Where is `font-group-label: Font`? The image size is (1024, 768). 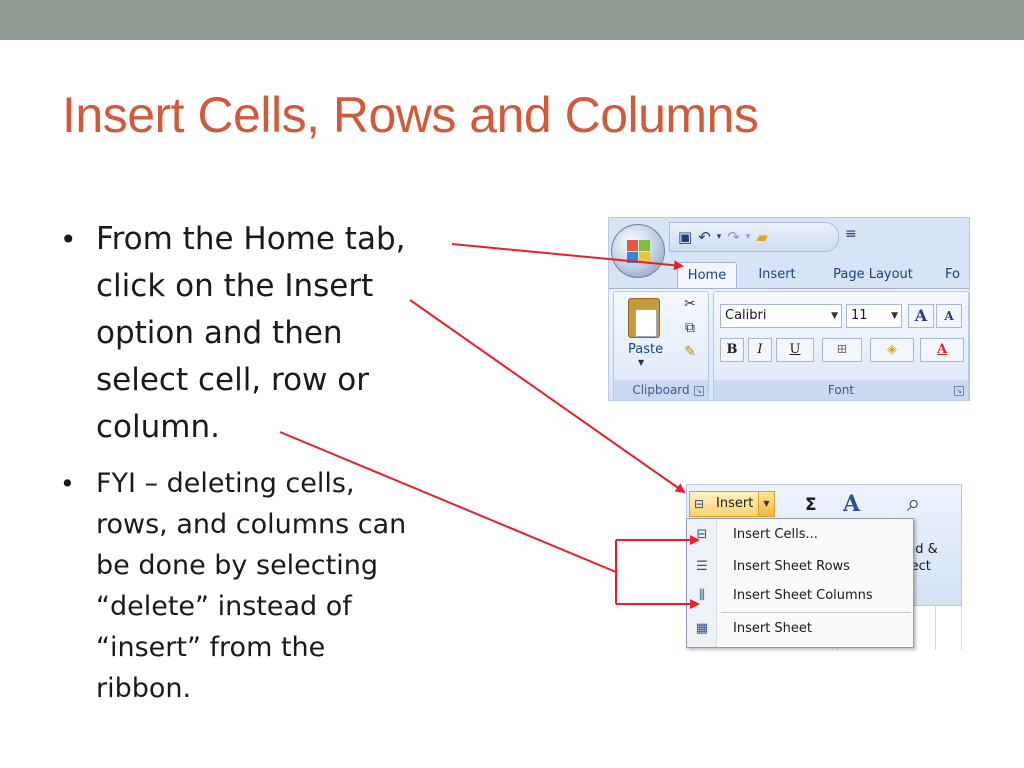
font-group-label: Font is located at coordinates (841, 390).